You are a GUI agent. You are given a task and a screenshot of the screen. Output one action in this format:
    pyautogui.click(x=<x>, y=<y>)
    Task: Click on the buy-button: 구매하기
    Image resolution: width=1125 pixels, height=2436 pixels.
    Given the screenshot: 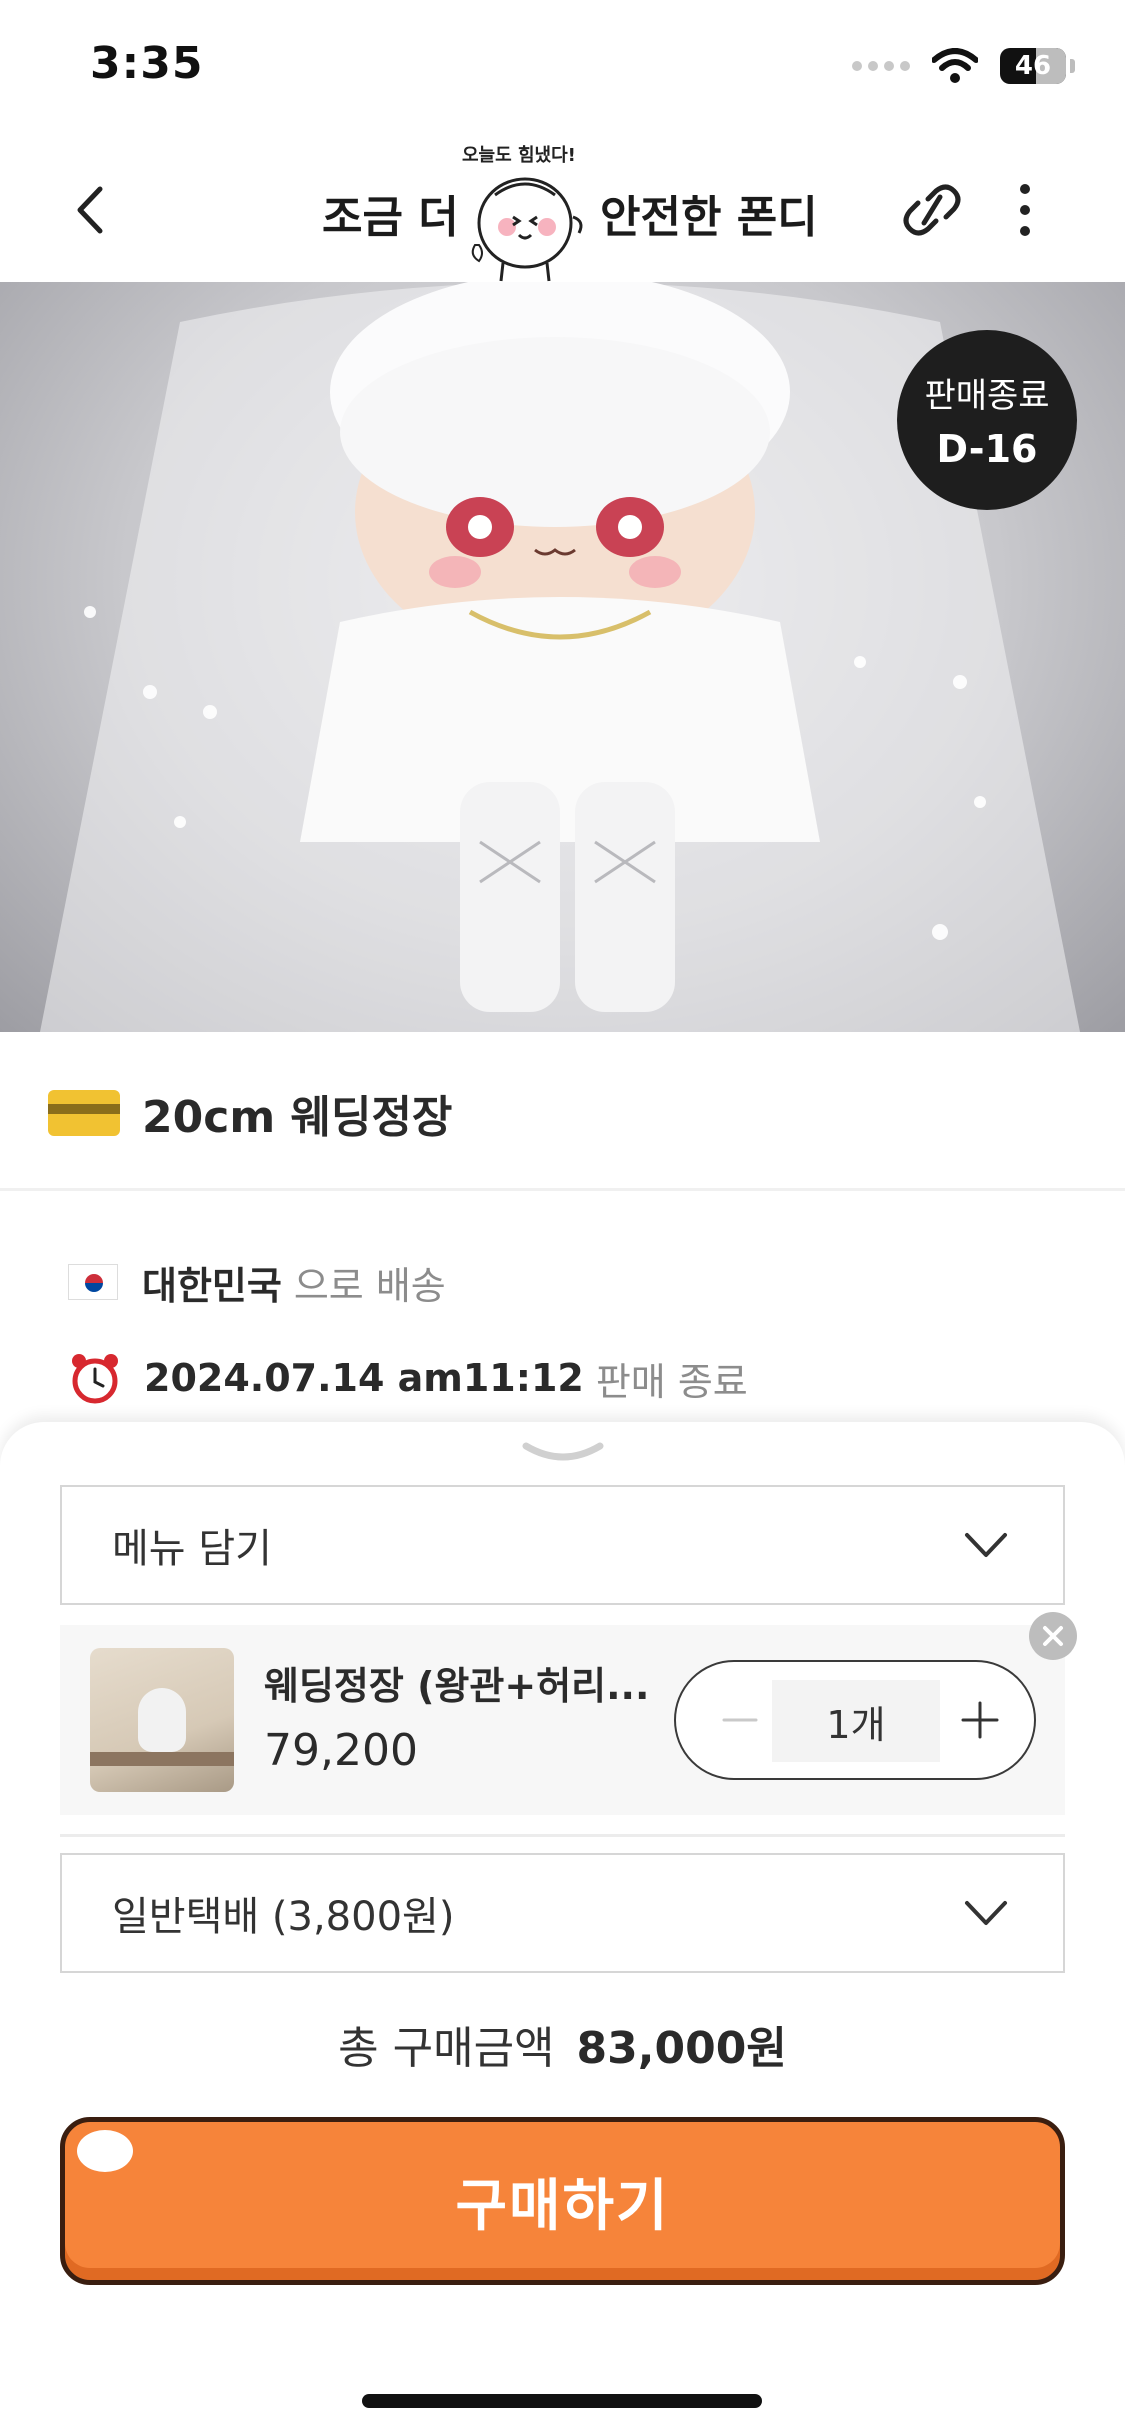 What is the action you would take?
    pyautogui.click(x=562, y=2201)
    